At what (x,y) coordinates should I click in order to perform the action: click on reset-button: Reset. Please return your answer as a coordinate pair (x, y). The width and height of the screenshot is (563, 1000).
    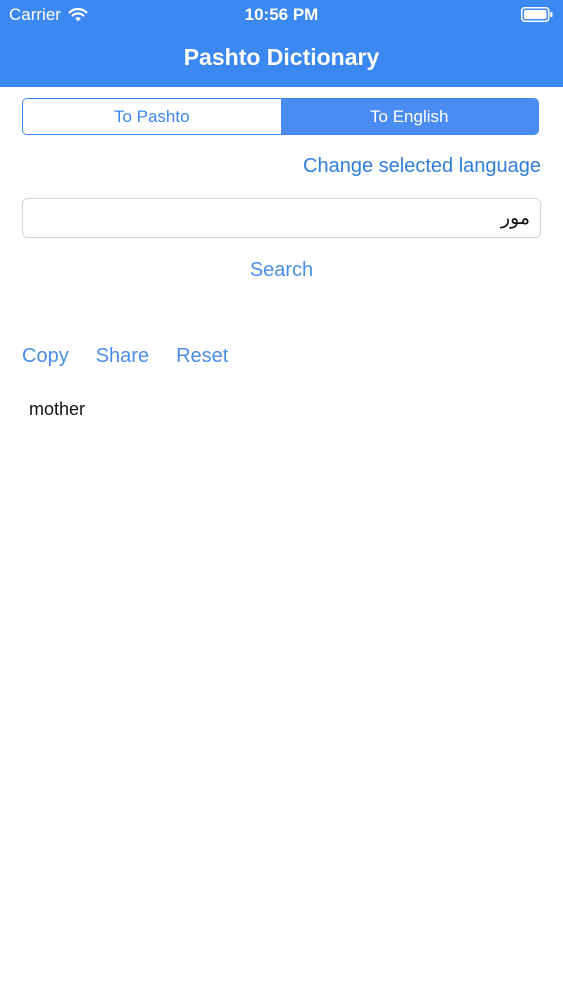
    Looking at the image, I should click on (202, 356).